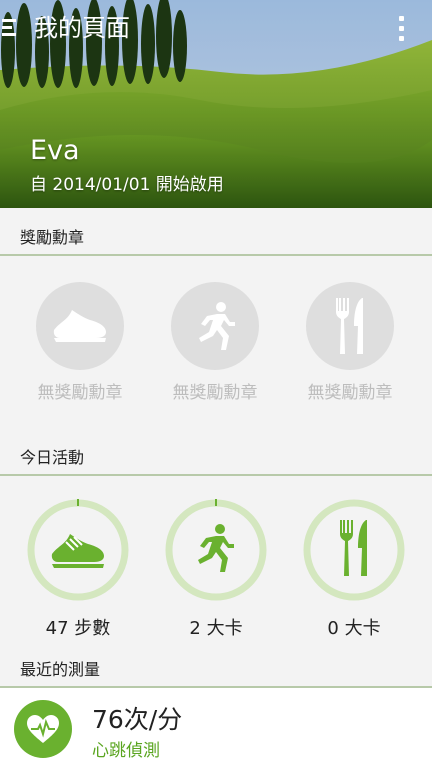 This screenshot has width=432, height=768. I want to click on top-bar: 我的頁面, so click(216, 28).